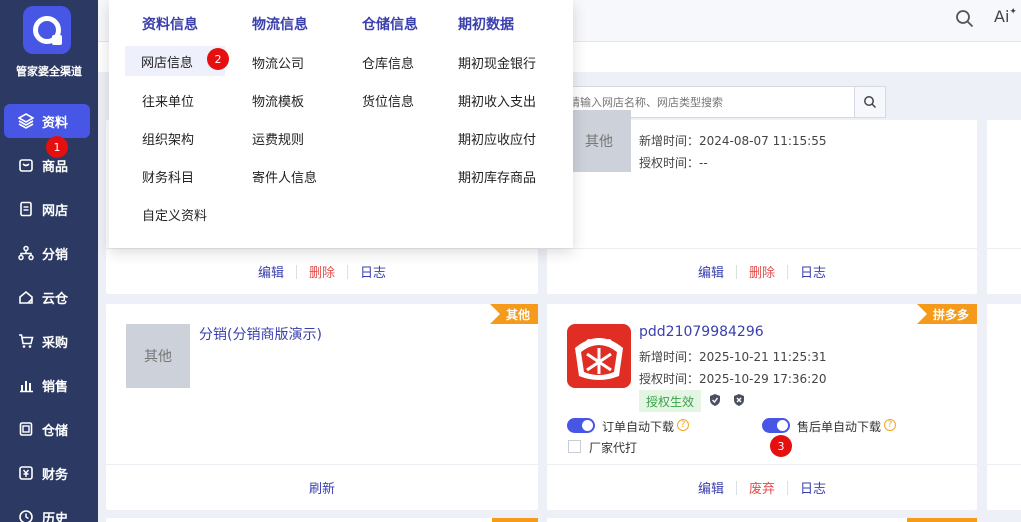 The height and width of the screenshot is (522, 1021). What do you see at coordinates (388, 100) in the screenshot?
I see `menu-item-location-info: 货位信息` at bounding box center [388, 100].